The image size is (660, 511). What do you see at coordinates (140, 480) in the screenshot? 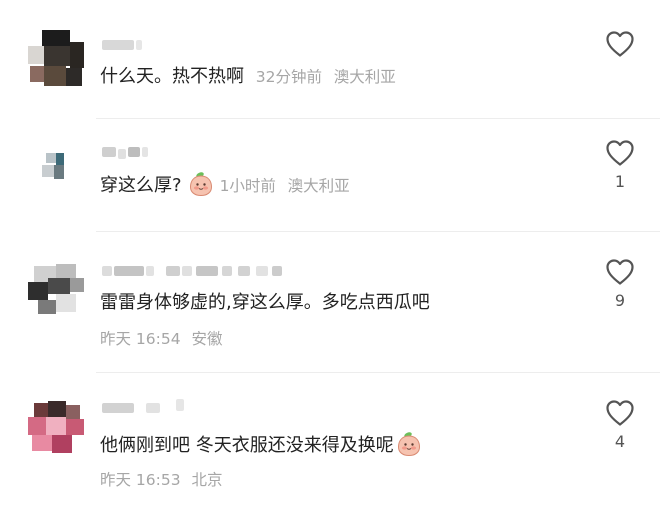
I see `comment-time: 昨天 16:53` at bounding box center [140, 480].